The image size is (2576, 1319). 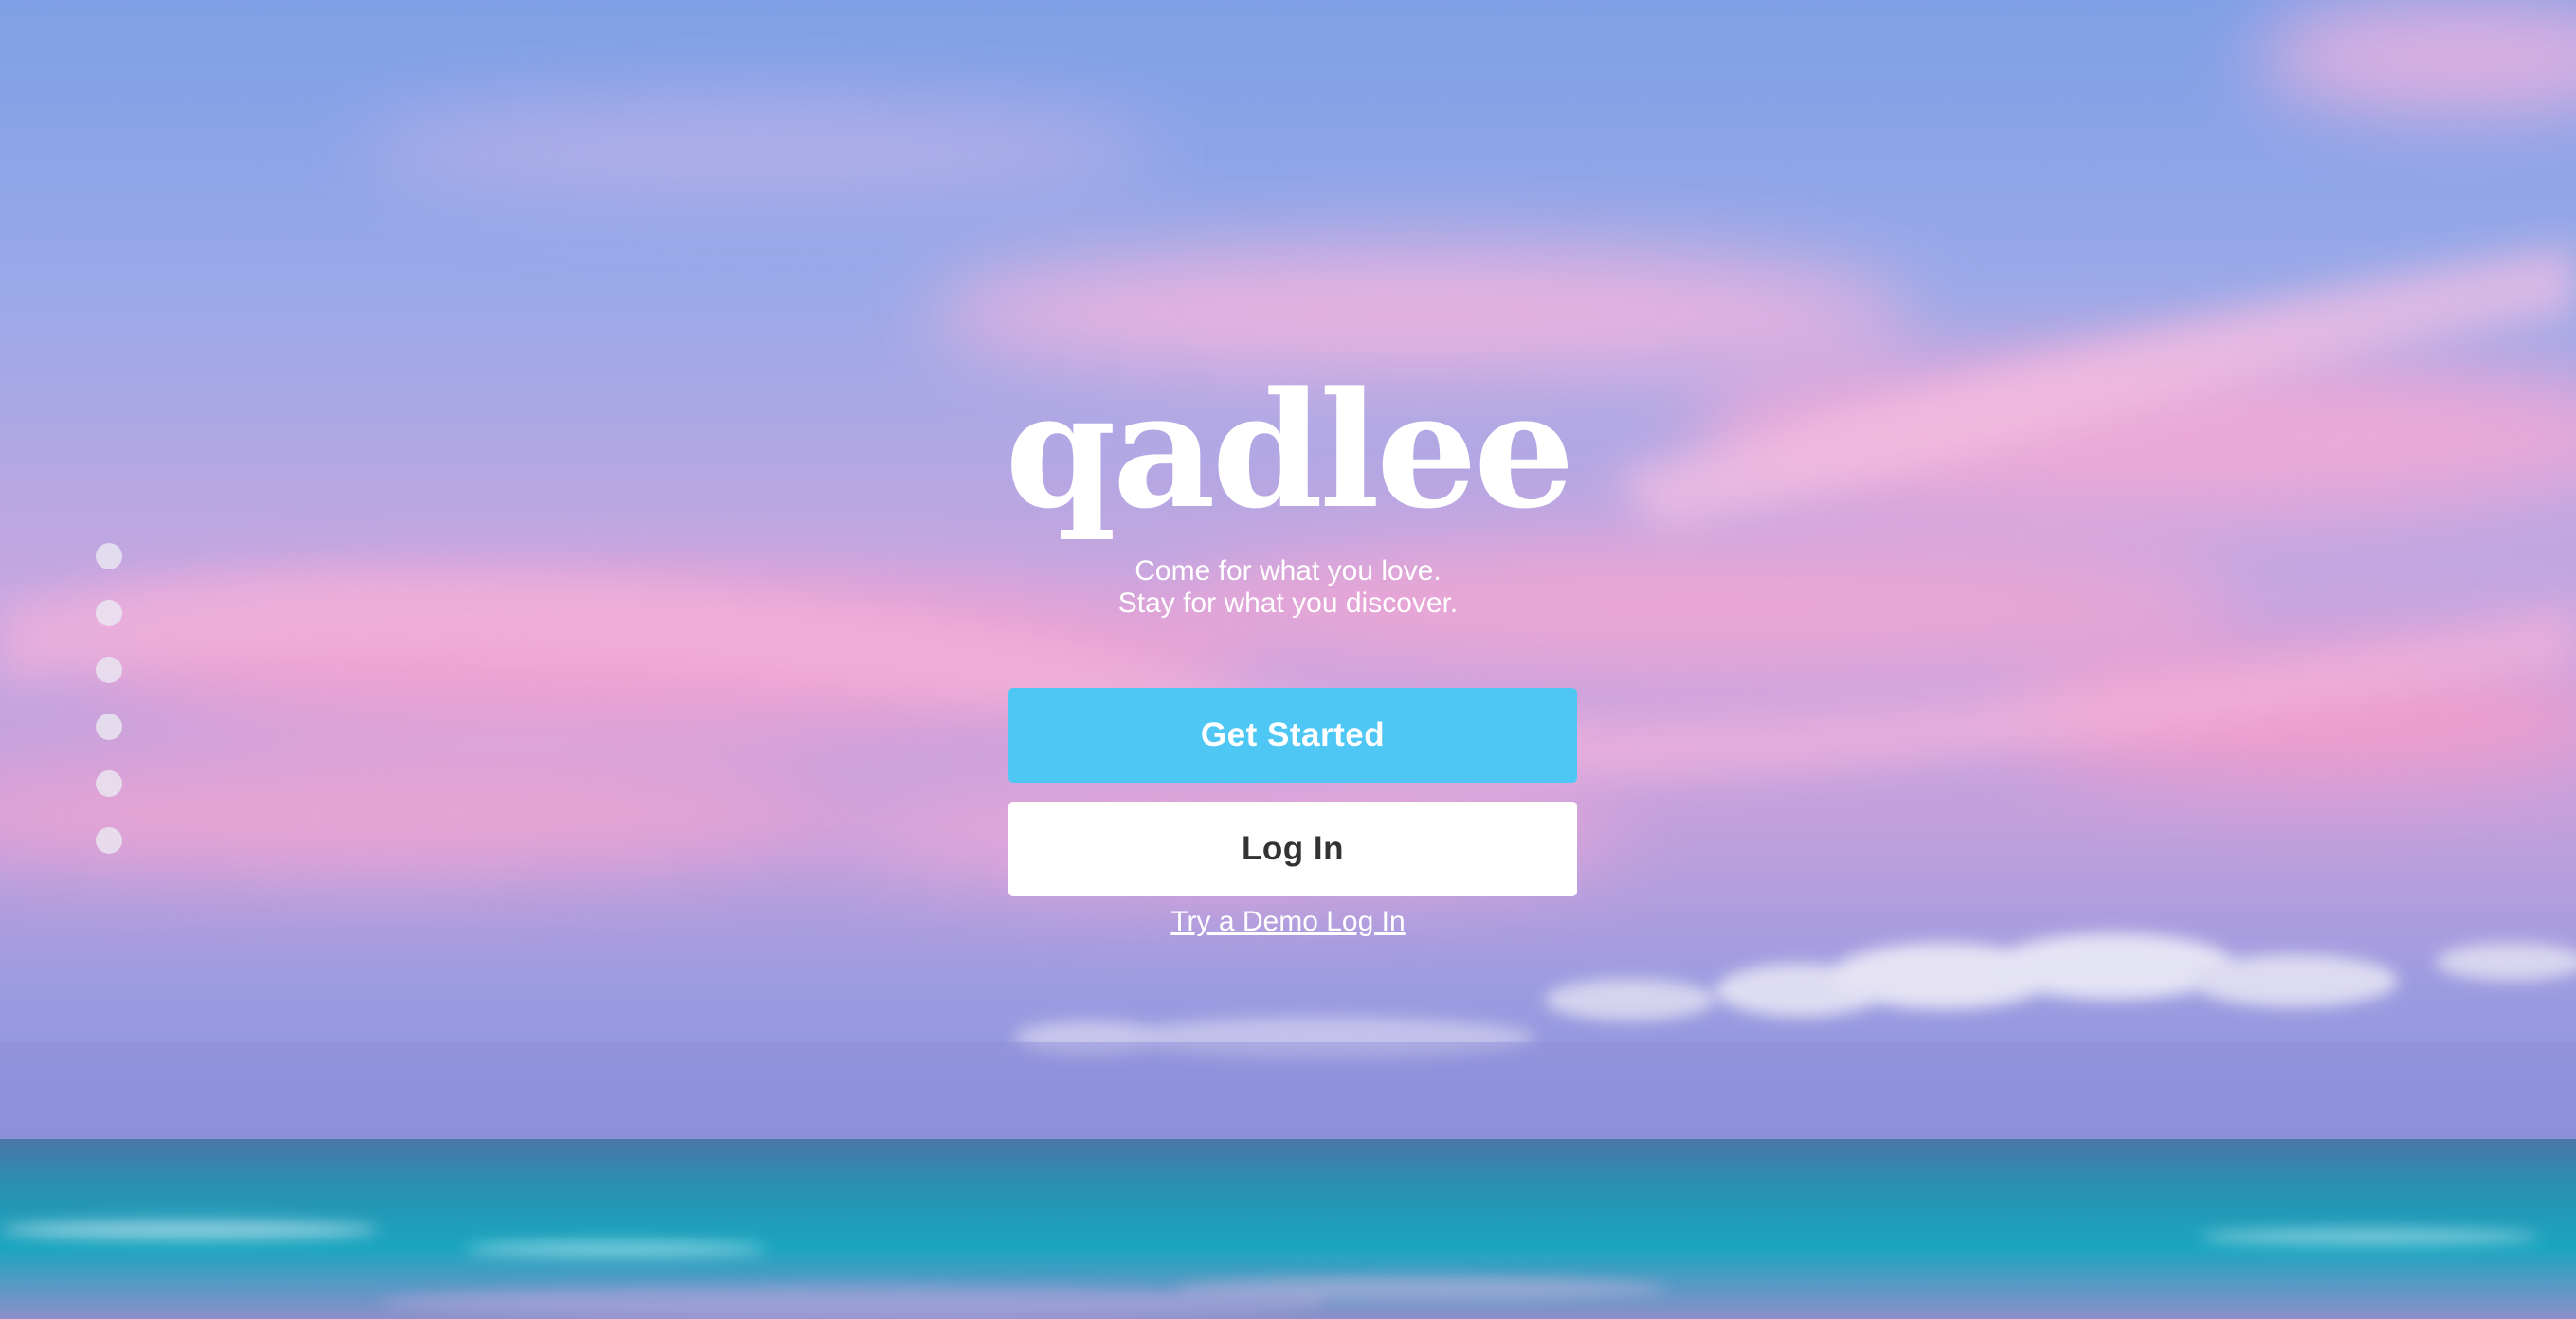 What do you see at coordinates (1288, 571) in the screenshot?
I see `tagline-line-1: Come for what you love.` at bounding box center [1288, 571].